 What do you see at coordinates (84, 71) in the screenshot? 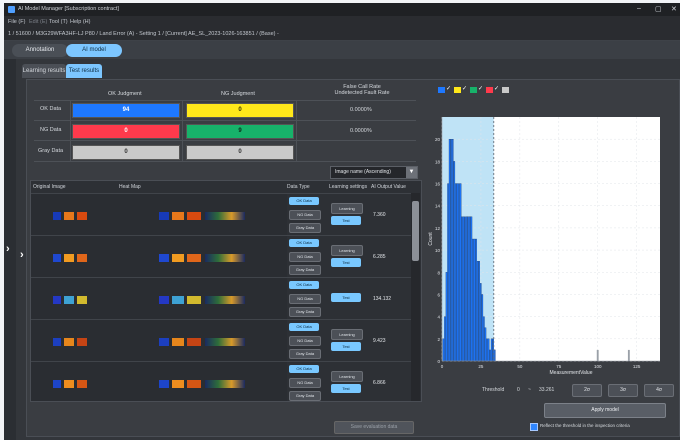
I see `tab-test-results: Test results` at bounding box center [84, 71].